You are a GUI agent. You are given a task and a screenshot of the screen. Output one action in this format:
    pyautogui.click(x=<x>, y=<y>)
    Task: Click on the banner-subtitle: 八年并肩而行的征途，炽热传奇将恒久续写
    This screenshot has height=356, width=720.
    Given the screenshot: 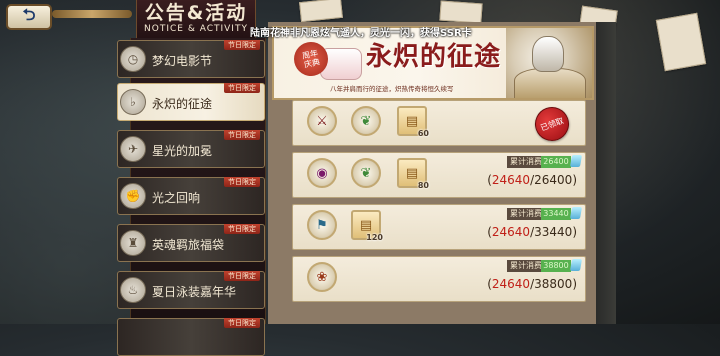 What is the action you would take?
    pyautogui.click(x=392, y=89)
    